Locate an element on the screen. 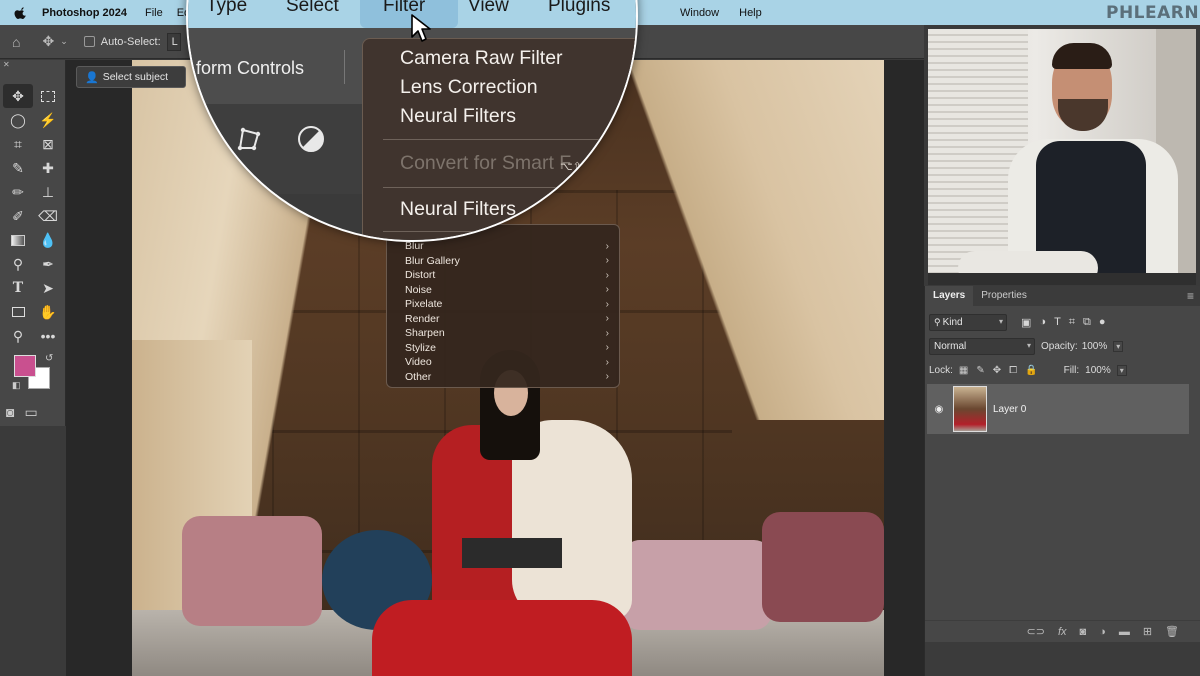 The width and height of the screenshot is (1200, 676). select-subject-label: Select subject is located at coordinates (135, 77).